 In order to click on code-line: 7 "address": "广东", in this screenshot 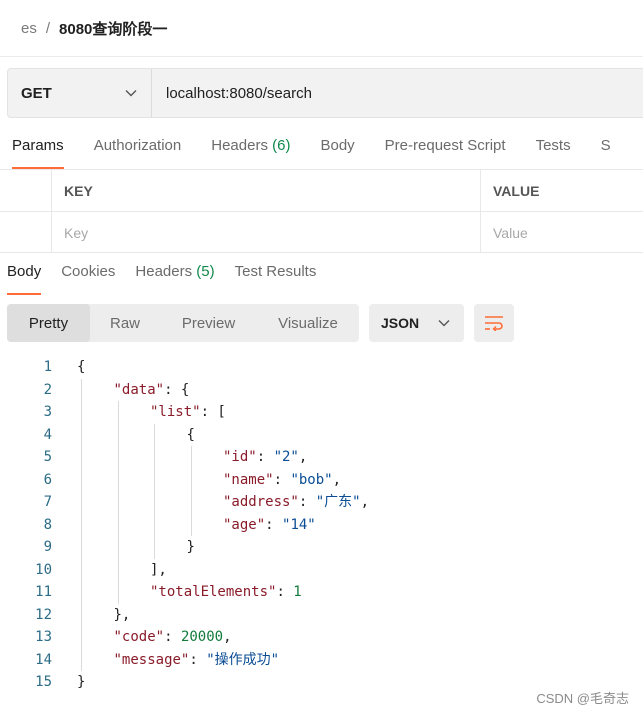, I will do `click(321, 502)`.